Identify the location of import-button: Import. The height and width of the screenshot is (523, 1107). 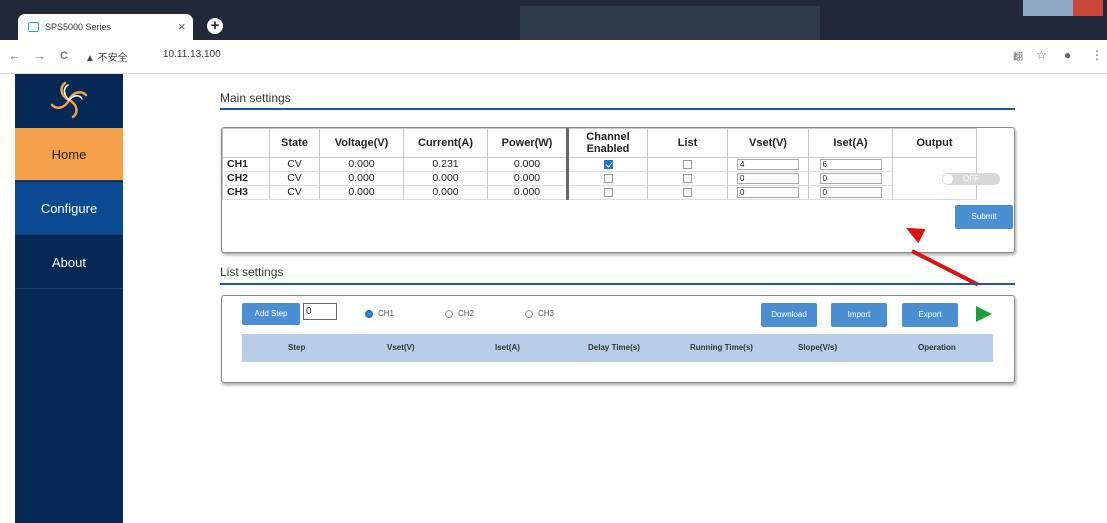
(859, 315).